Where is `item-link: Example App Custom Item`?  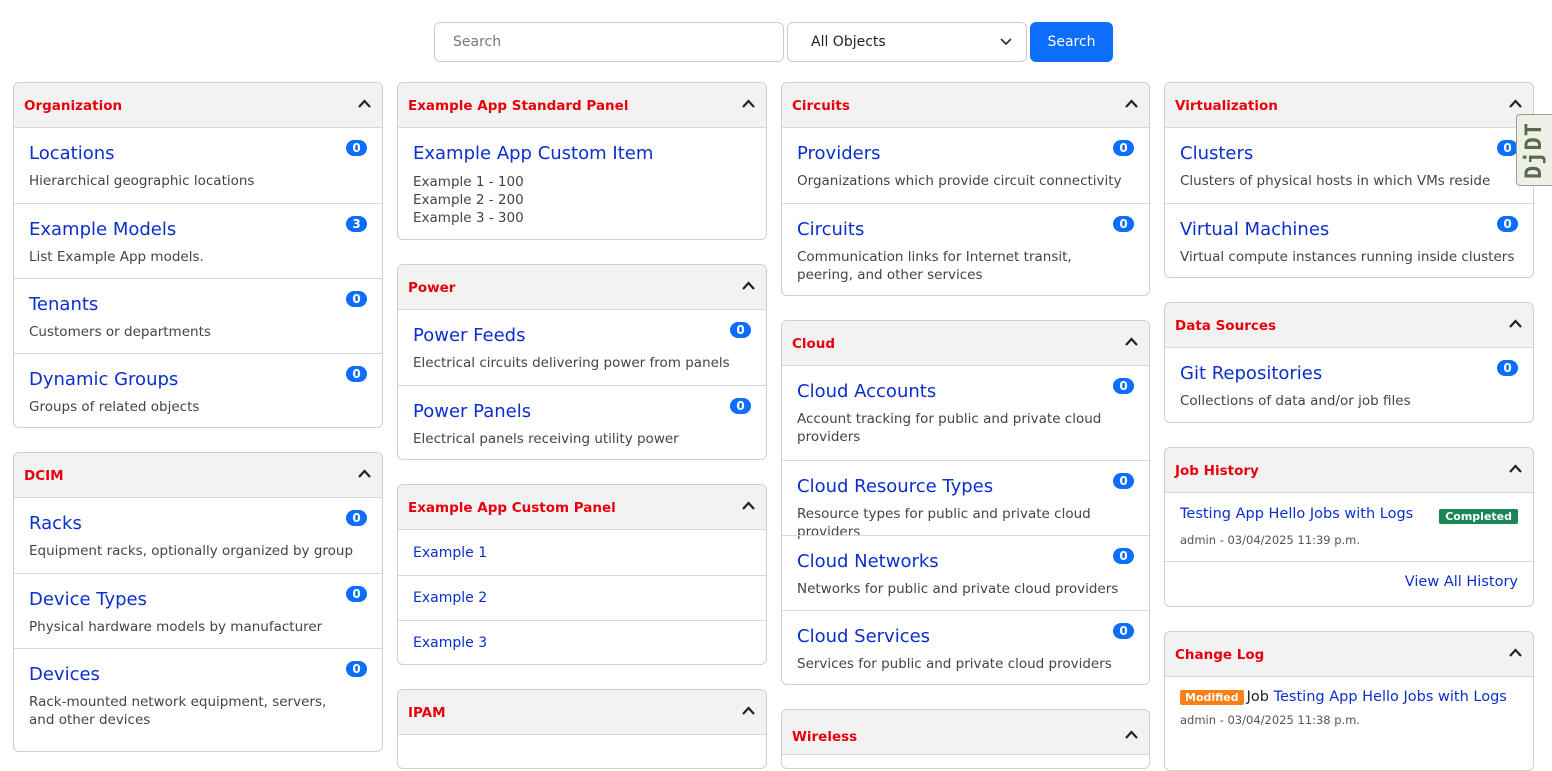
item-link: Example App Custom Item is located at coordinates (582, 146).